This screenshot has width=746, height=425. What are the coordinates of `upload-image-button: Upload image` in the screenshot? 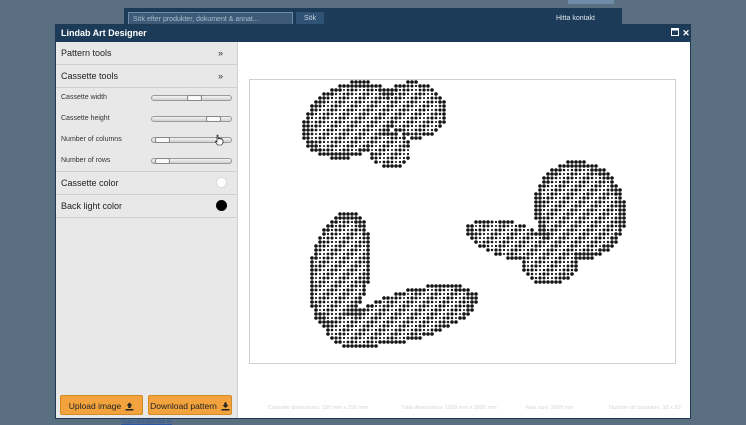 It's located at (101, 405).